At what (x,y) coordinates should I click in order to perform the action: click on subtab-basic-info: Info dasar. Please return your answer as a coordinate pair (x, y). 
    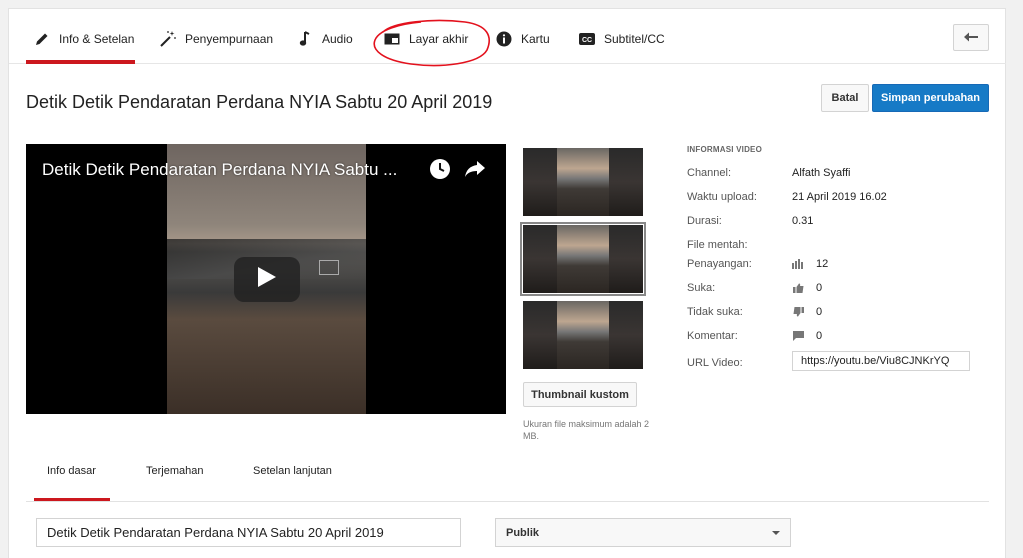
    Looking at the image, I should click on (71, 471).